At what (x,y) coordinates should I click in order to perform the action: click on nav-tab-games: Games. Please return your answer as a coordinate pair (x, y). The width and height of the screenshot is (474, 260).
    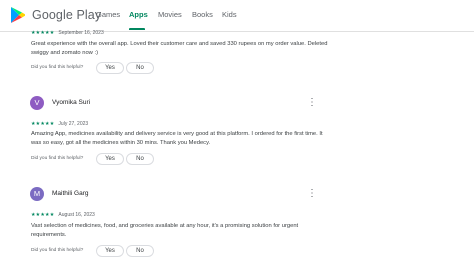
    Looking at the image, I should click on (108, 14).